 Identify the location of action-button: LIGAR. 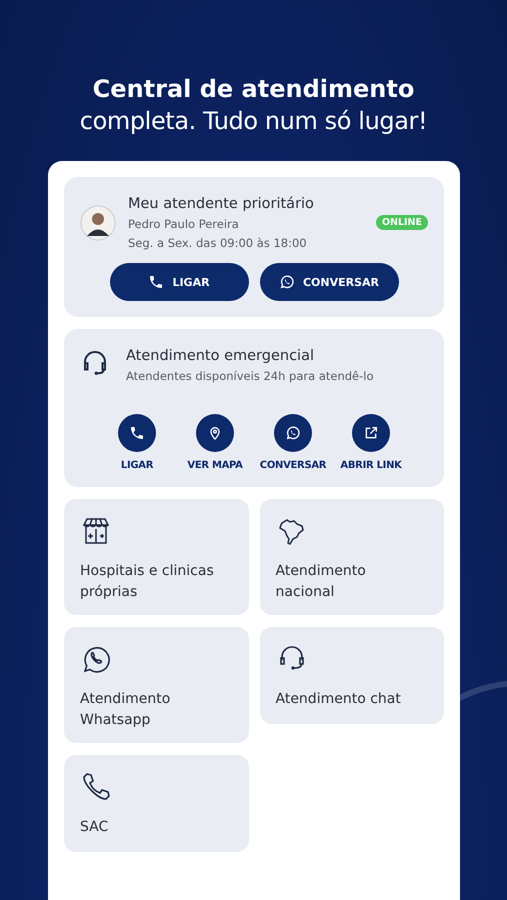
(137, 442).